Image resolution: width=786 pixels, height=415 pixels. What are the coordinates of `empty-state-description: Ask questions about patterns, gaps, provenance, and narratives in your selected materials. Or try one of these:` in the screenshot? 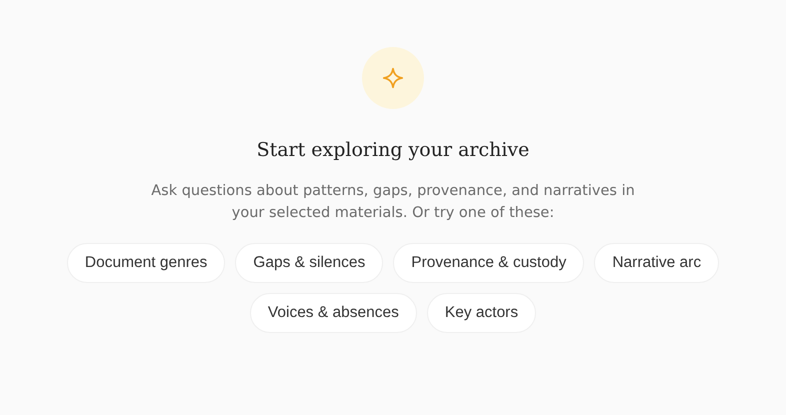 It's located at (393, 202).